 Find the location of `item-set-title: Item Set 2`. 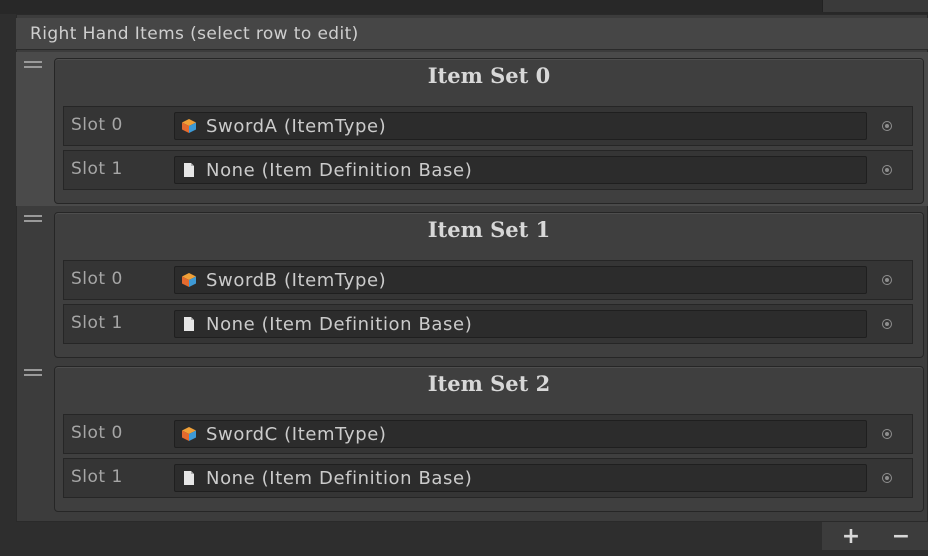

item-set-title: Item Set 2 is located at coordinates (489, 383).